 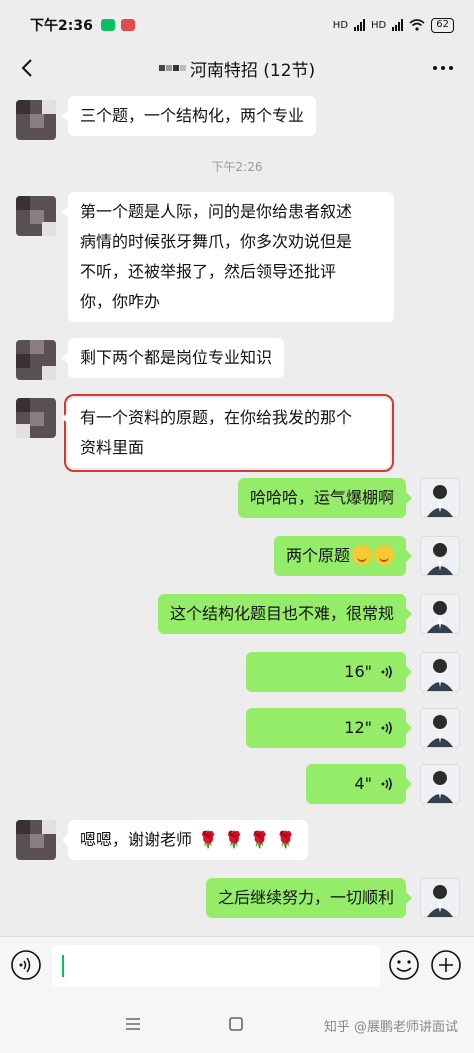 What do you see at coordinates (228, 433) in the screenshot?
I see `highlighted-message-bubble: 有一个资料的原题，在你给我发的那个 资料里面` at bounding box center [228, 433].